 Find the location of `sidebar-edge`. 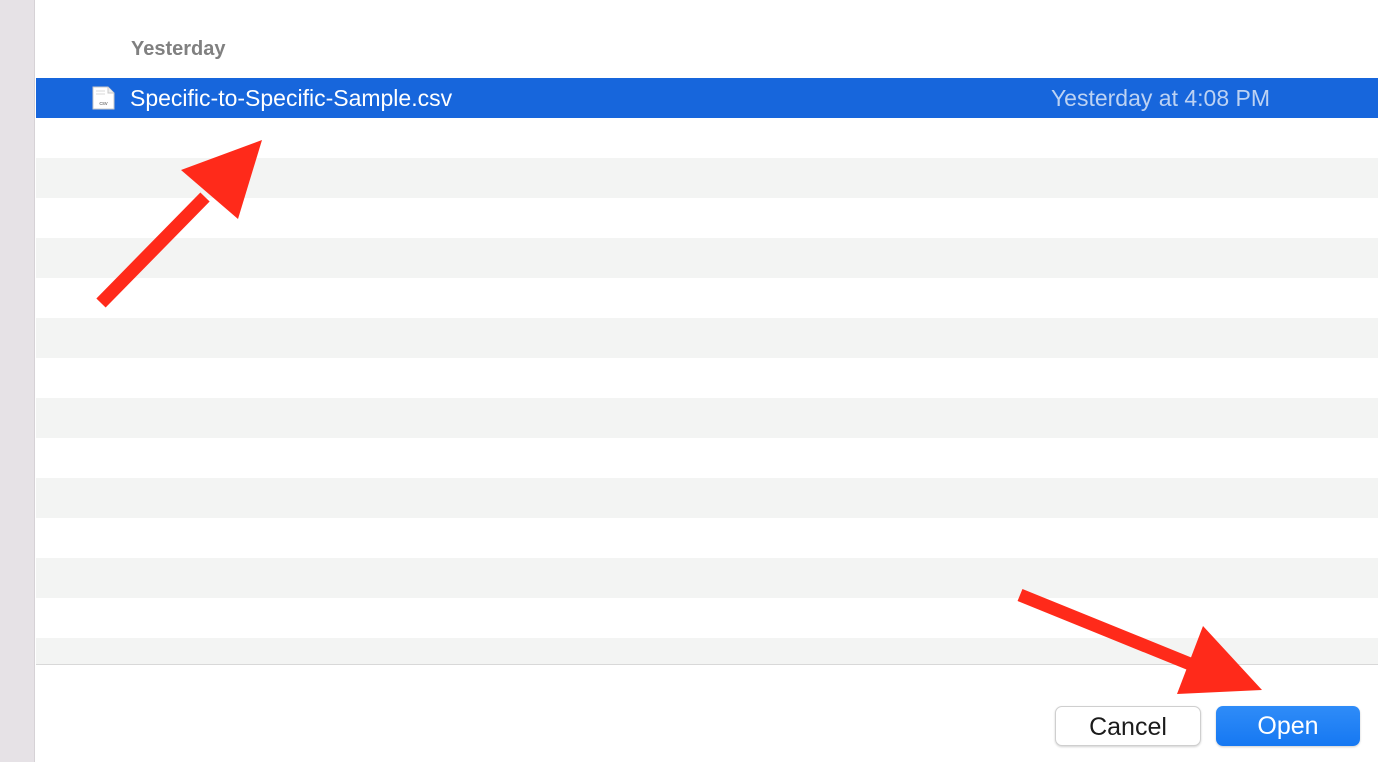

sidebar-edge is located at coordinates (17, 381).